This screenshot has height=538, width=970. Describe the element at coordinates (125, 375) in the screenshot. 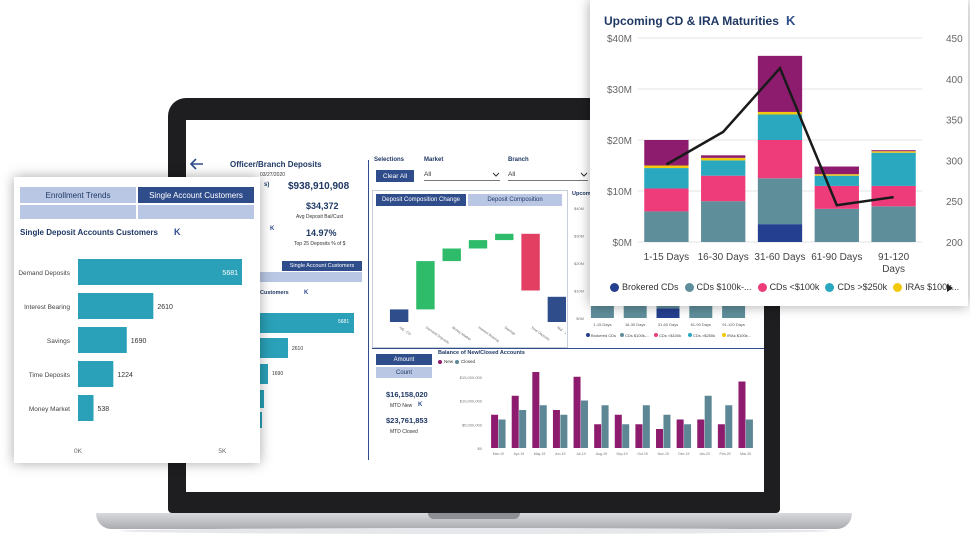

I see `bar-value-label: 1224` at that location.